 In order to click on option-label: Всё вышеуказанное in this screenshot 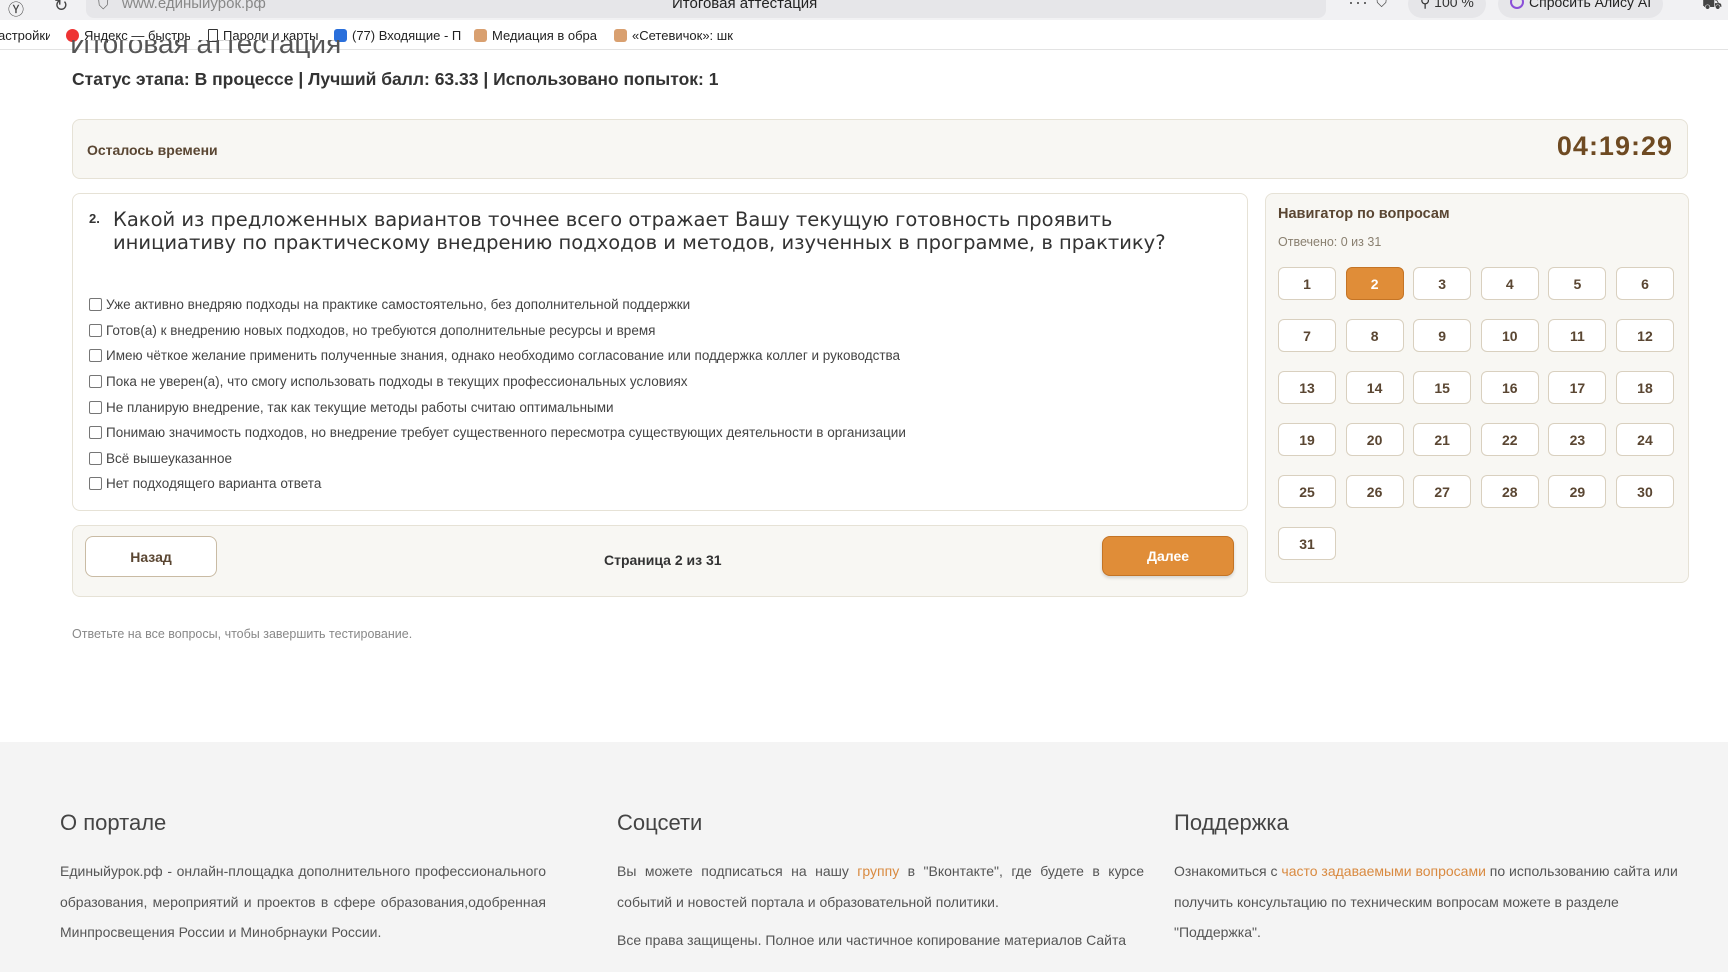, I will do `click(169, 458)`.